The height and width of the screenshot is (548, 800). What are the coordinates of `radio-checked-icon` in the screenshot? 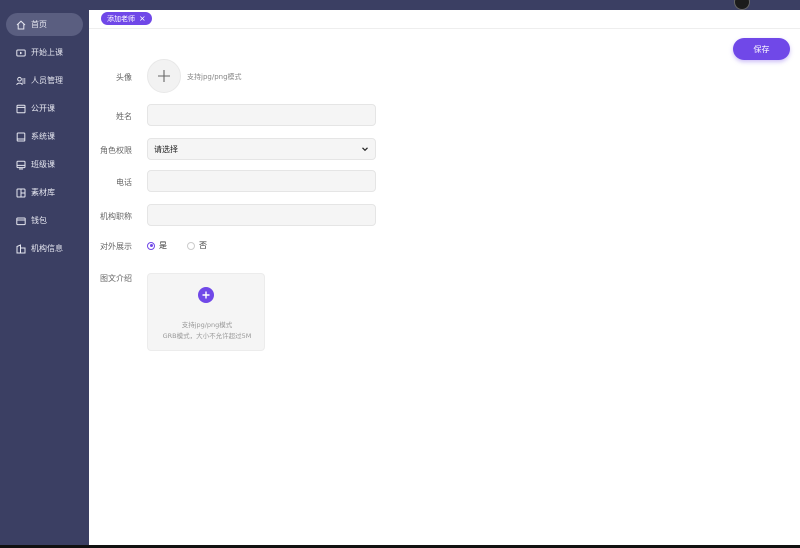 It's located at (151, 245).